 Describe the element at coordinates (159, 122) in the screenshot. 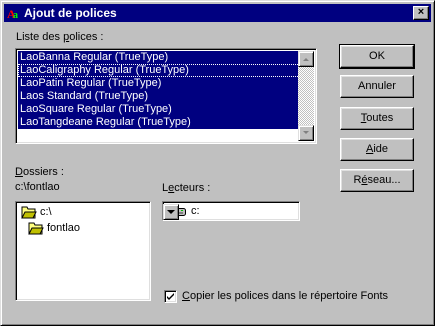

I see `font-list-item: LaoTangdeane Regular (TrueType)` at that location.